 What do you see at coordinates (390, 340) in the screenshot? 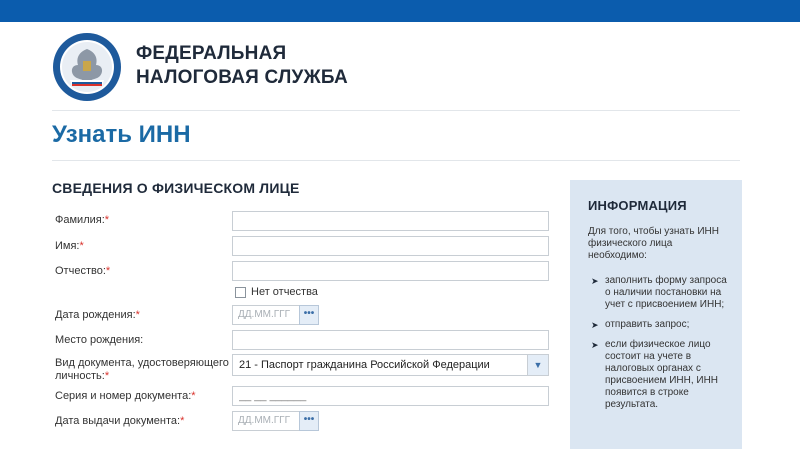
I see `birth-place-input` at bounding box center [390, 340].